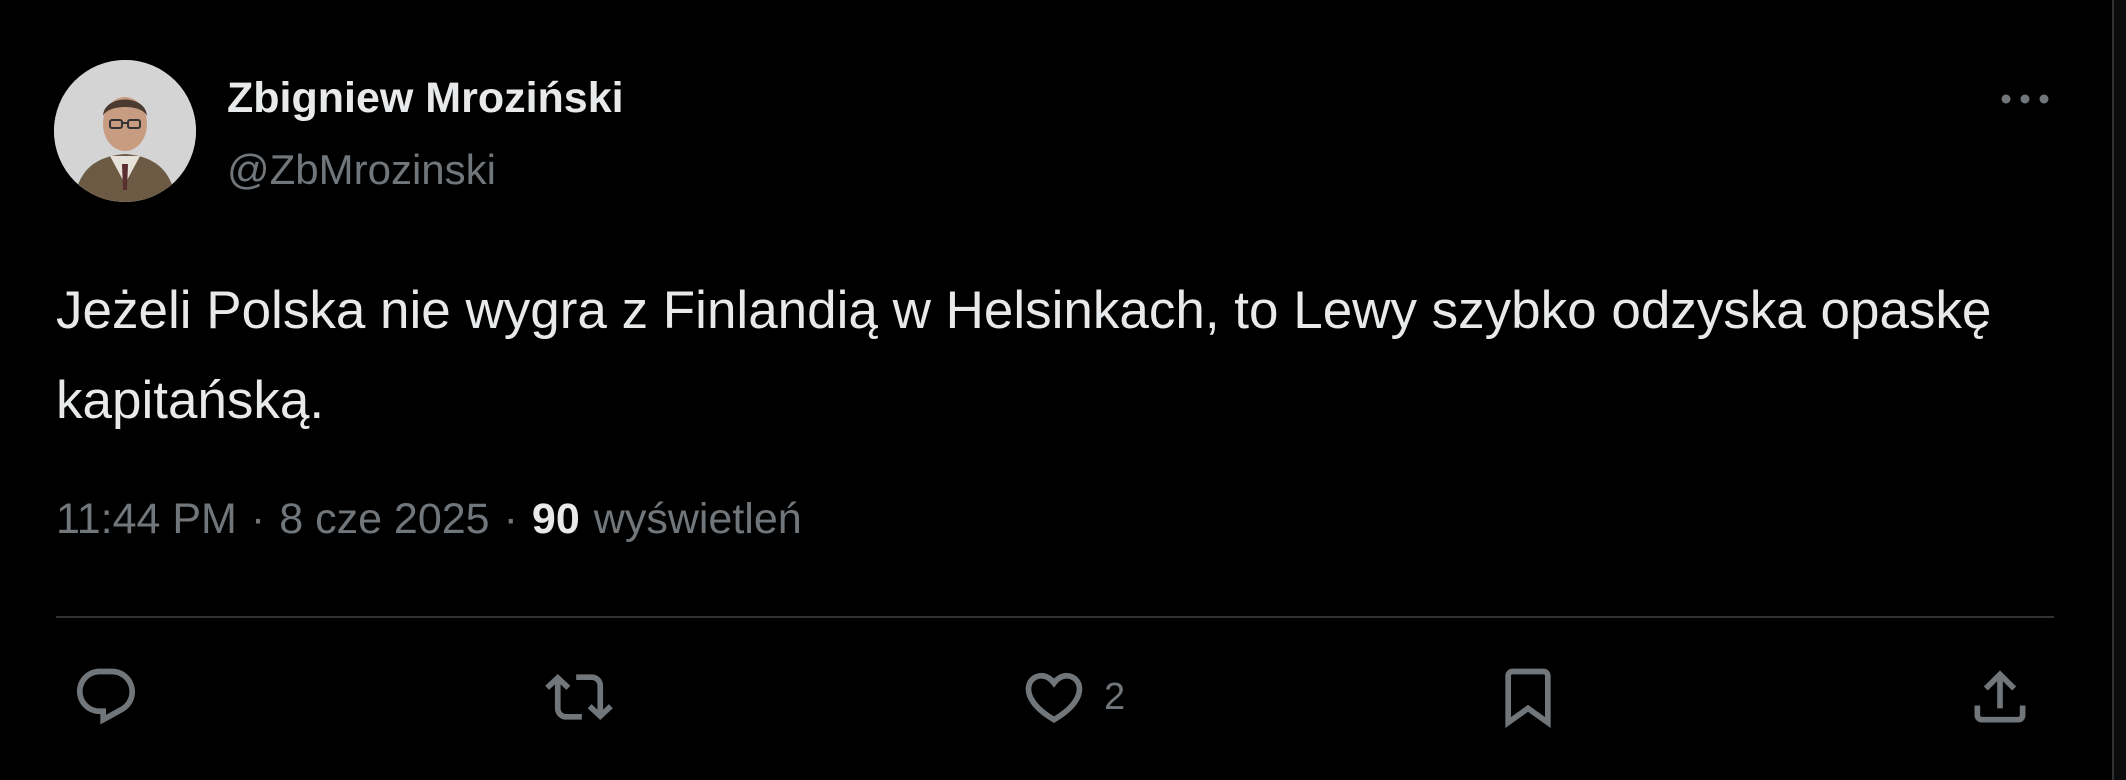 The width and height of the screenshot is (2126, 780). I want to click on retweet-icon, so click(579, 697).